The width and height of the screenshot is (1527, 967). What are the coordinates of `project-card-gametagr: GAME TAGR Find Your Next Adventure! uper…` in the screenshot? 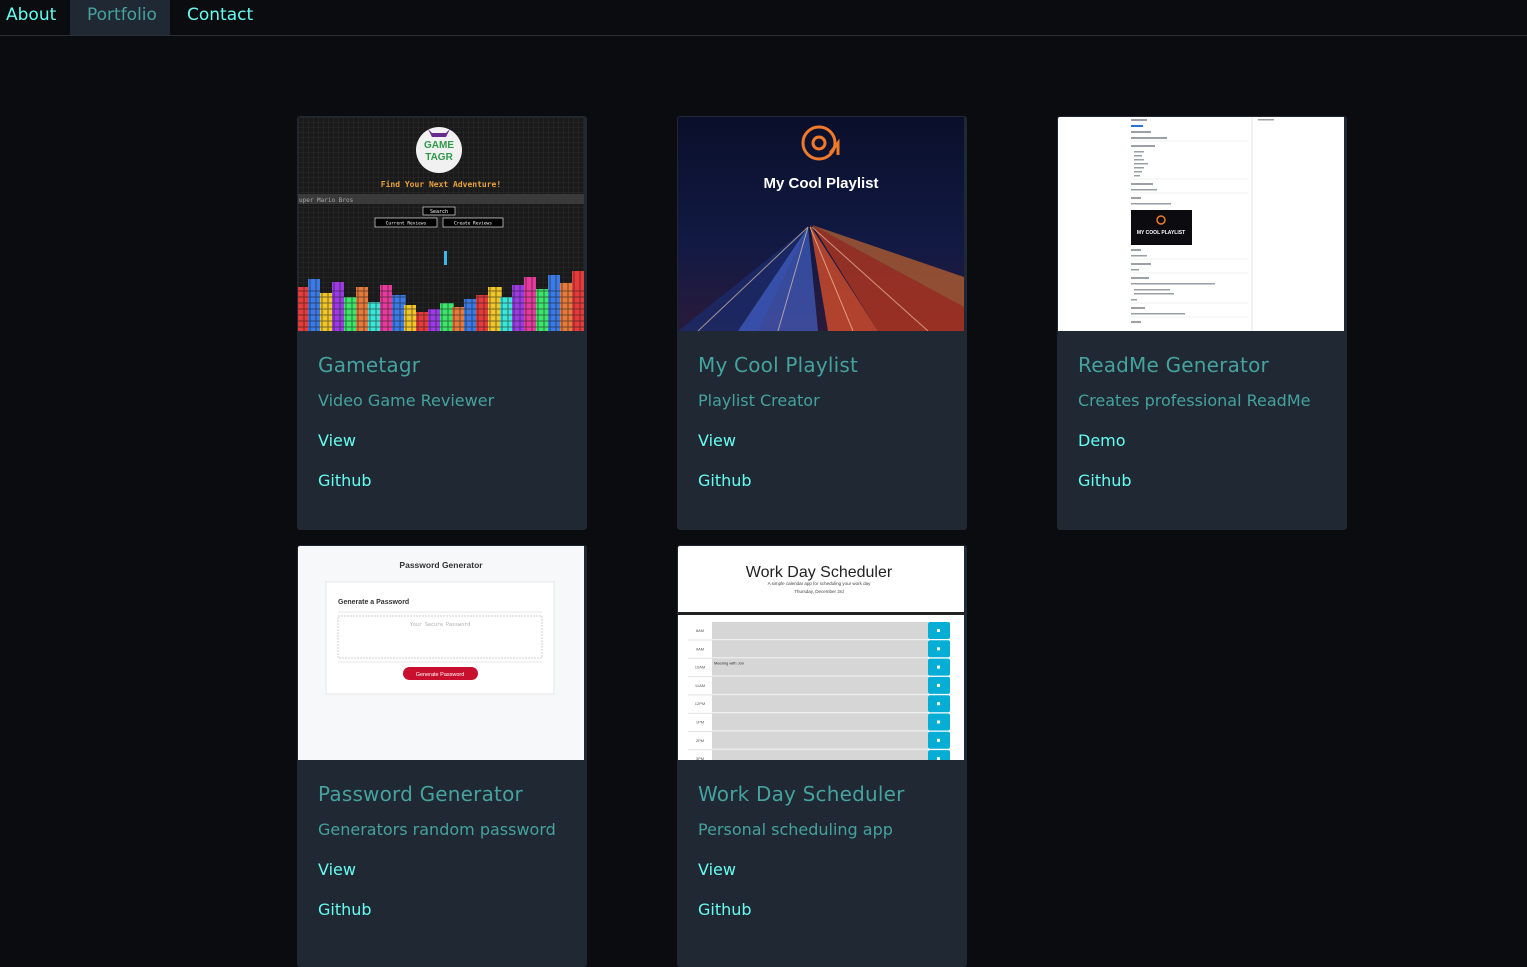 It's located at (442, 323).